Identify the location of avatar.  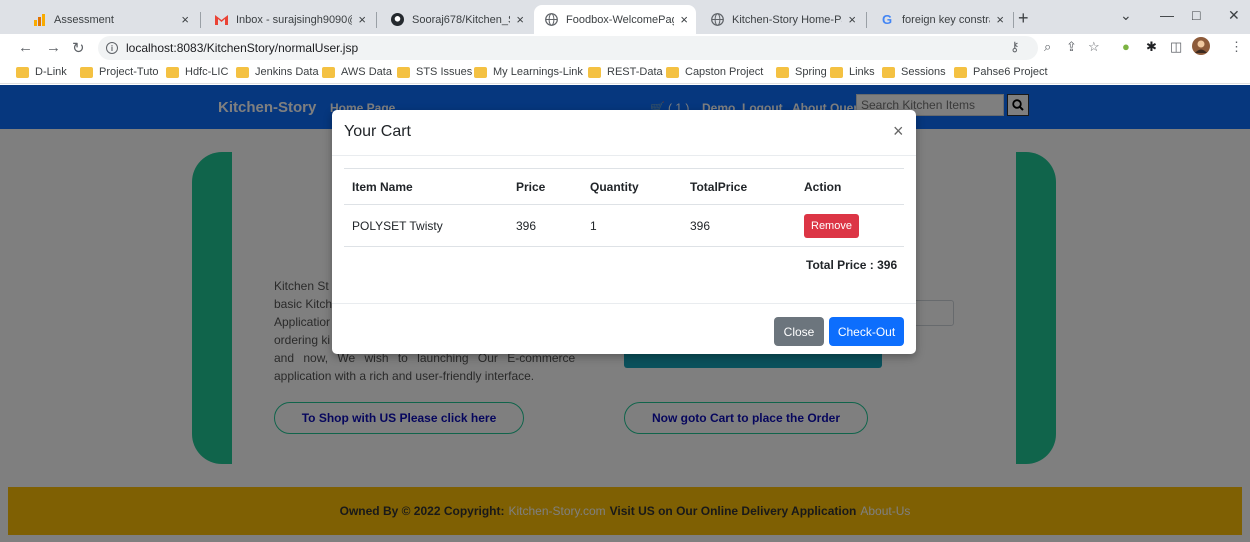
(1201, 47).